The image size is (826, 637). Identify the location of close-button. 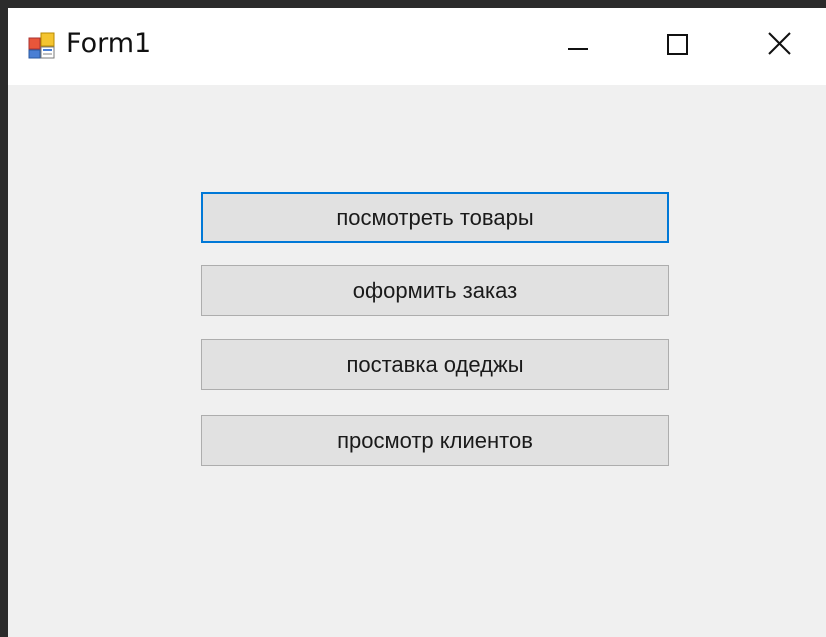
(776, 46).